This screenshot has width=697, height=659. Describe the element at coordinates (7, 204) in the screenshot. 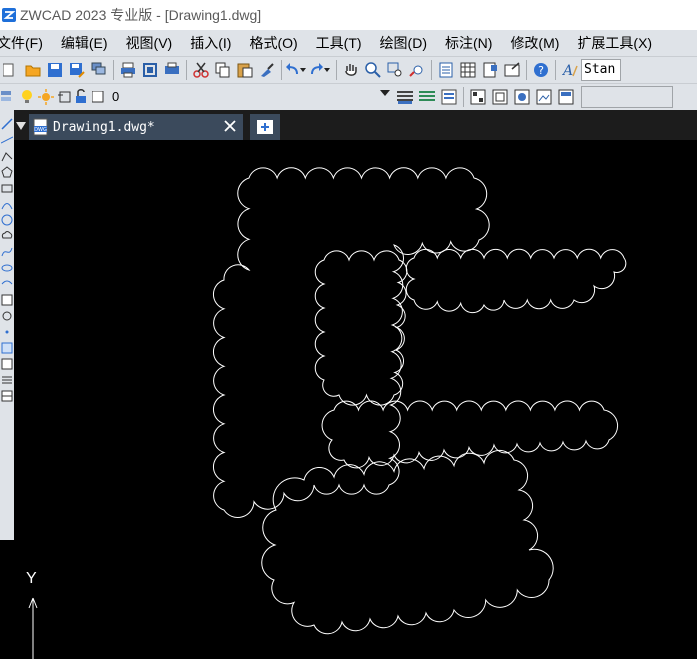

I see `arc-icon` at that location.